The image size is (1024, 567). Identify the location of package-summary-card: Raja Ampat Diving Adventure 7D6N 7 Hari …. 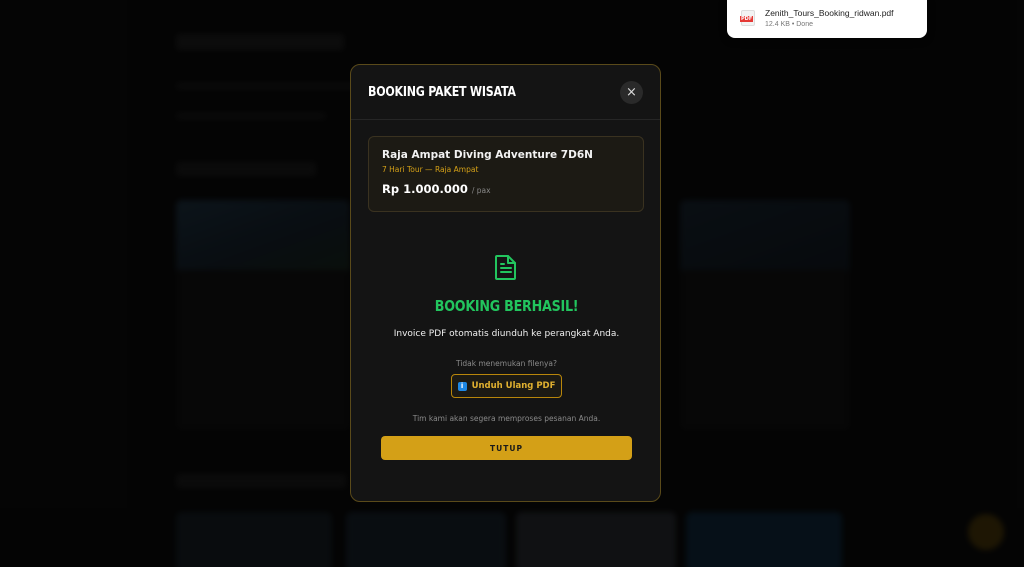
(506, 174).